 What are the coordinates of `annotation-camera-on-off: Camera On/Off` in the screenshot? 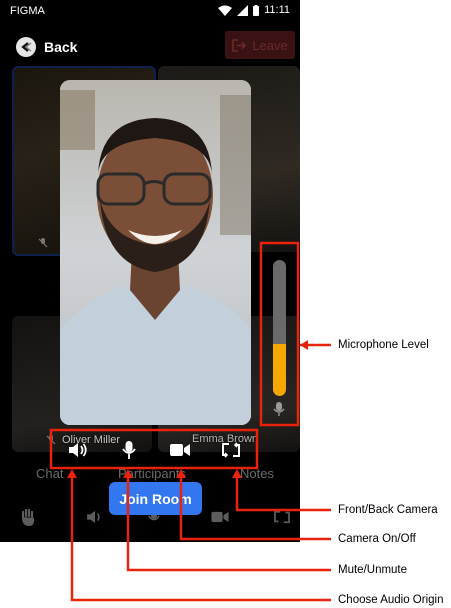 It's located at (377, 539).